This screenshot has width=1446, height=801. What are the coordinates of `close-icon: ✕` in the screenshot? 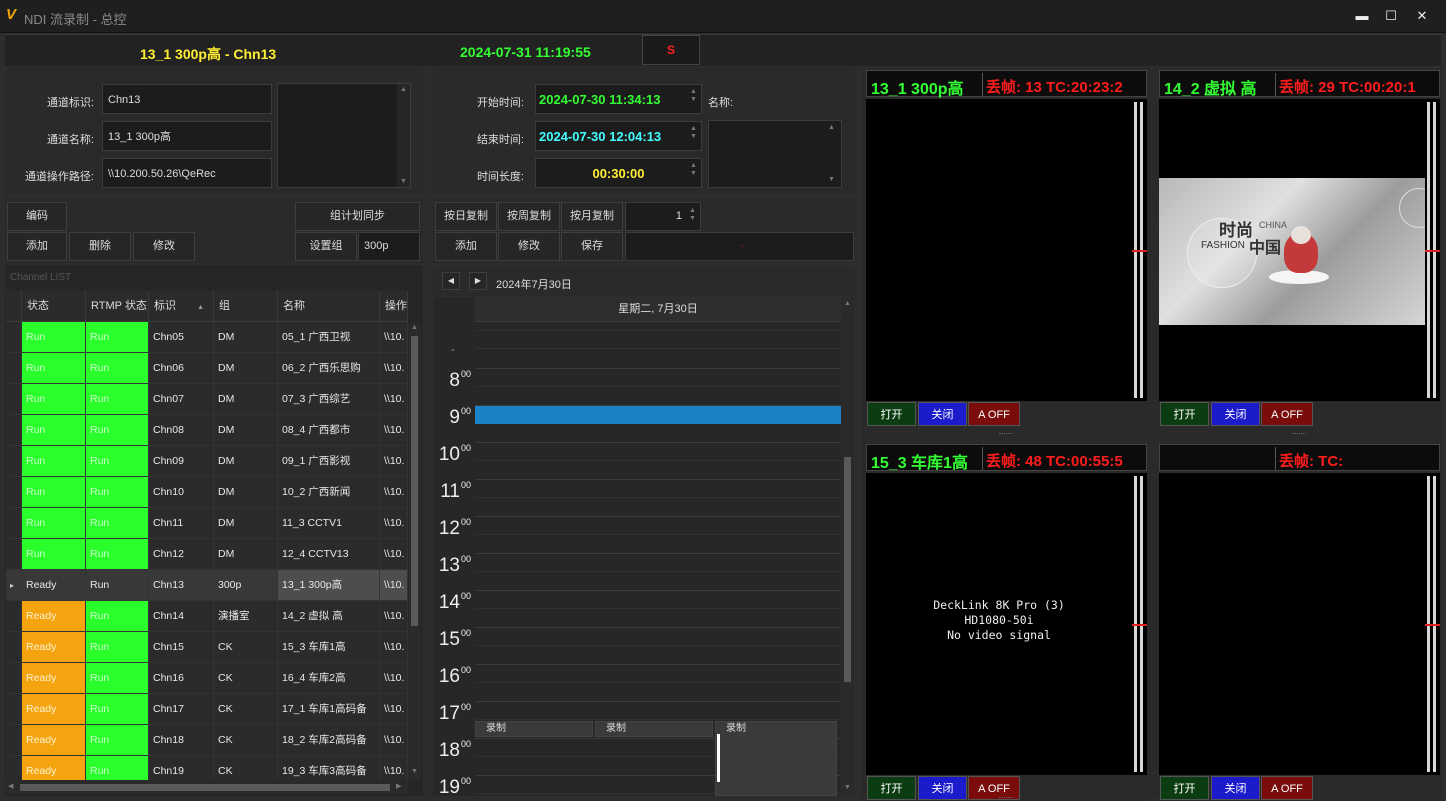 It's located at (1422, 16).